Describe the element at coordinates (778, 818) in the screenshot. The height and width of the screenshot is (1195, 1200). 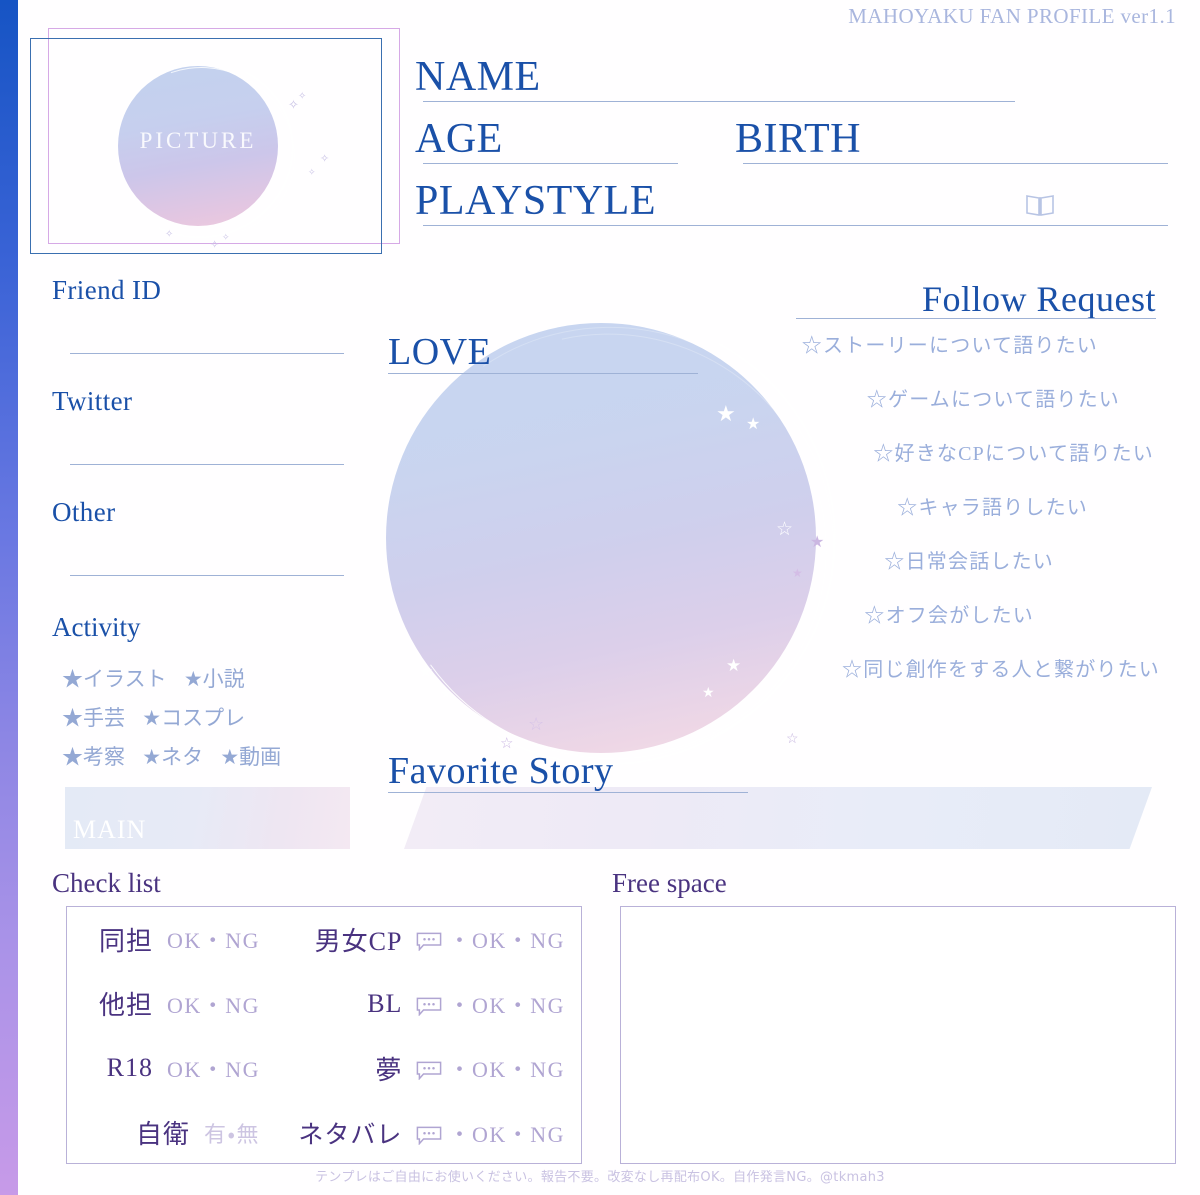
I see `favorite-story-ribbon` at that location.